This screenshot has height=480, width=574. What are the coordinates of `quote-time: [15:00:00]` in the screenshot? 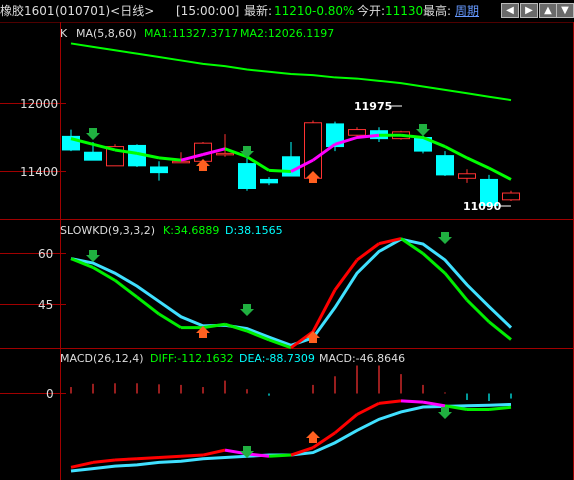 It's located at (208, 11).